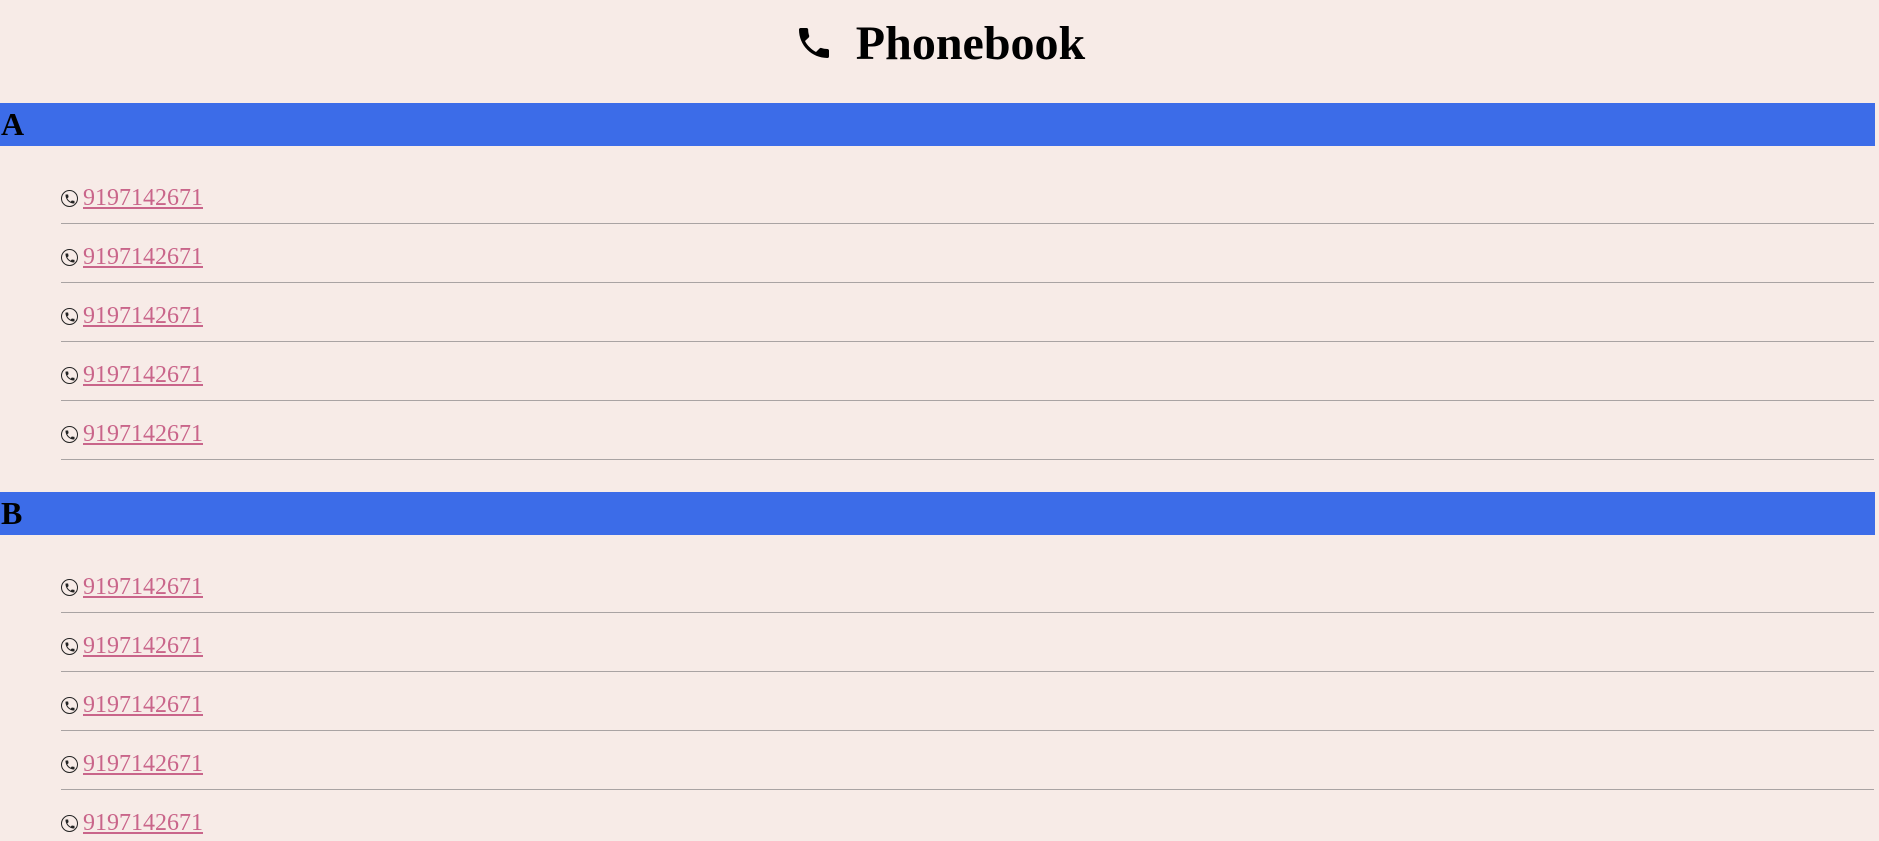 The image size is (1879, 841). What do you see at coordinates (970, 43) in the screenshot?
I see `page-title: Phonebook` at bounding box center [970, 43].